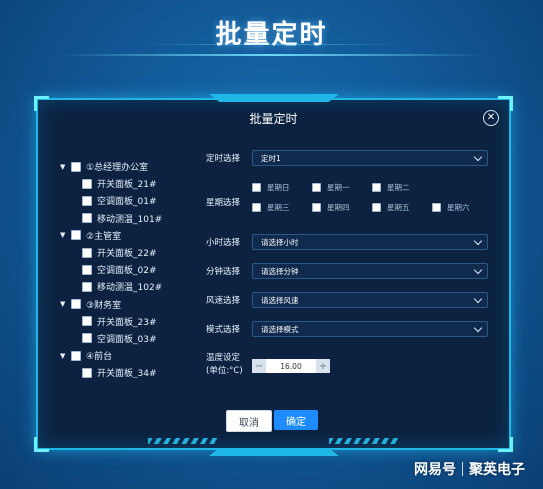 The height and width of the screenshot is (489, 543). Describe the element at coordinates (280, 242) in the screenshot. I see `hour-select-placeholder: 请选择小时` at that location.